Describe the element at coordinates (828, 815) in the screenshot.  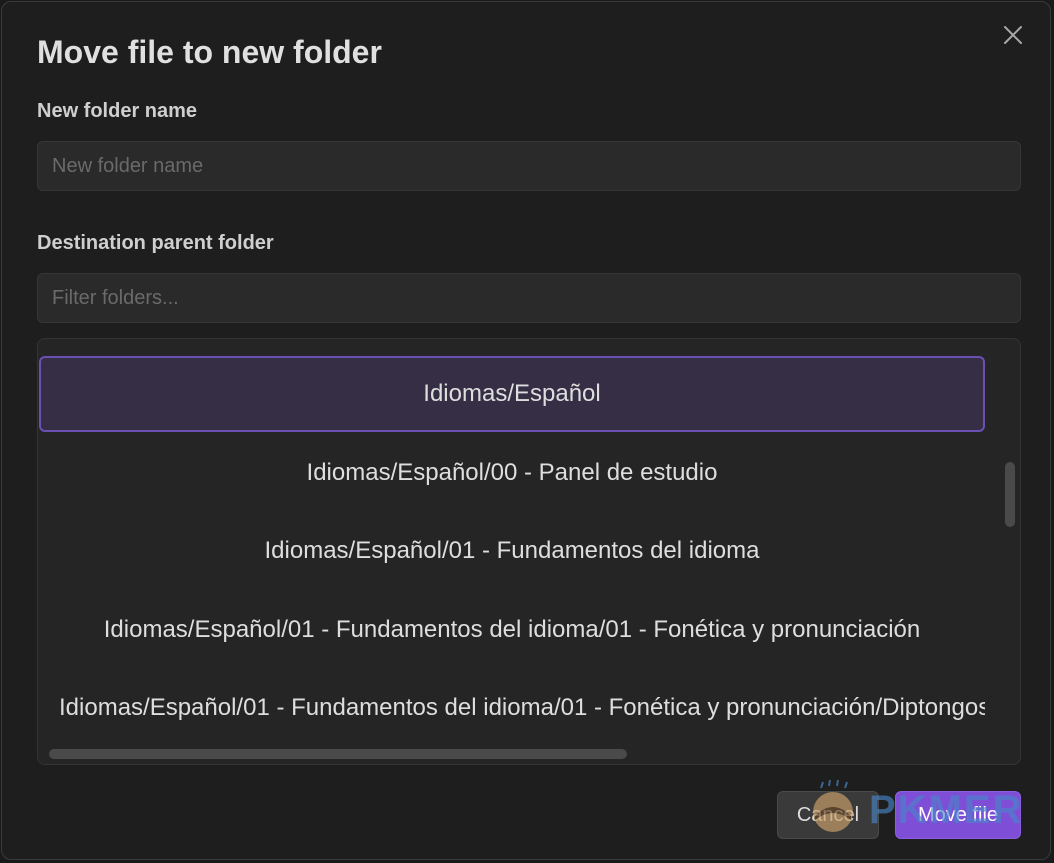
I see `cancel-button: Cancel` at that location.